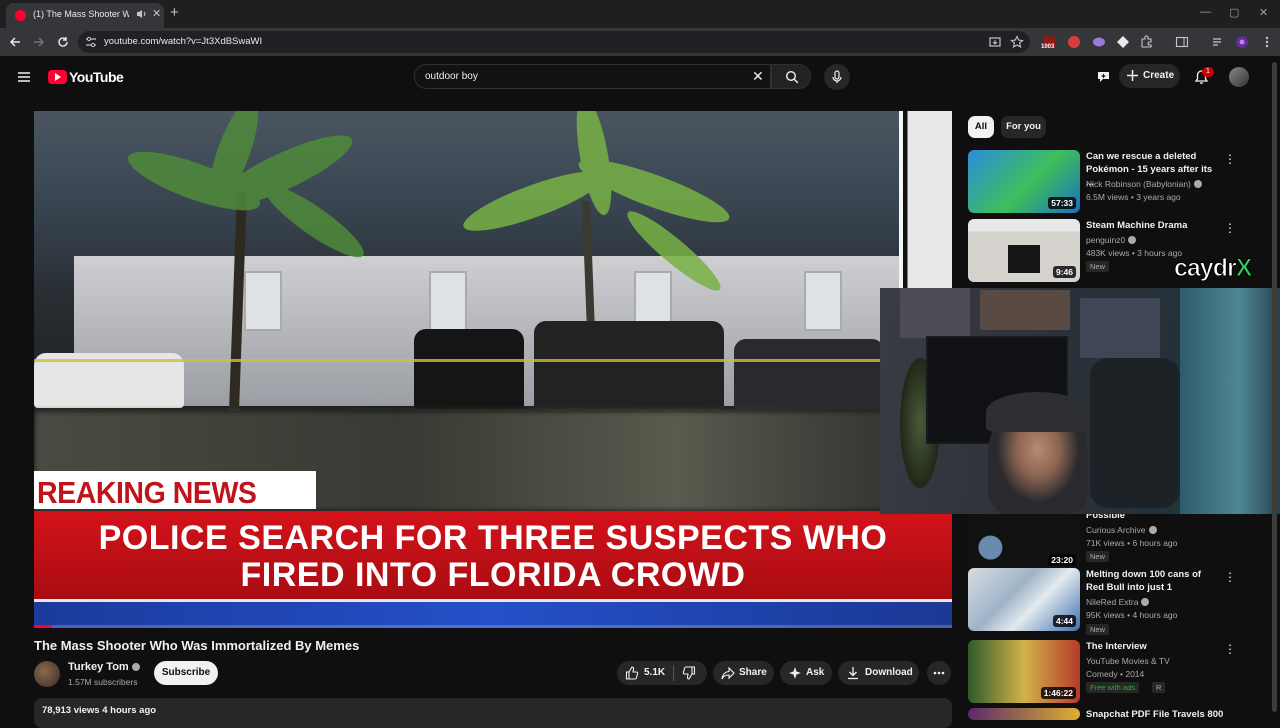 This screenshot has height=728, width=1280. What do you see at coordinates (592, 76) in the screenshot?
I see `search-input: outdoor boy ✕` at bounding box center [592, 76].